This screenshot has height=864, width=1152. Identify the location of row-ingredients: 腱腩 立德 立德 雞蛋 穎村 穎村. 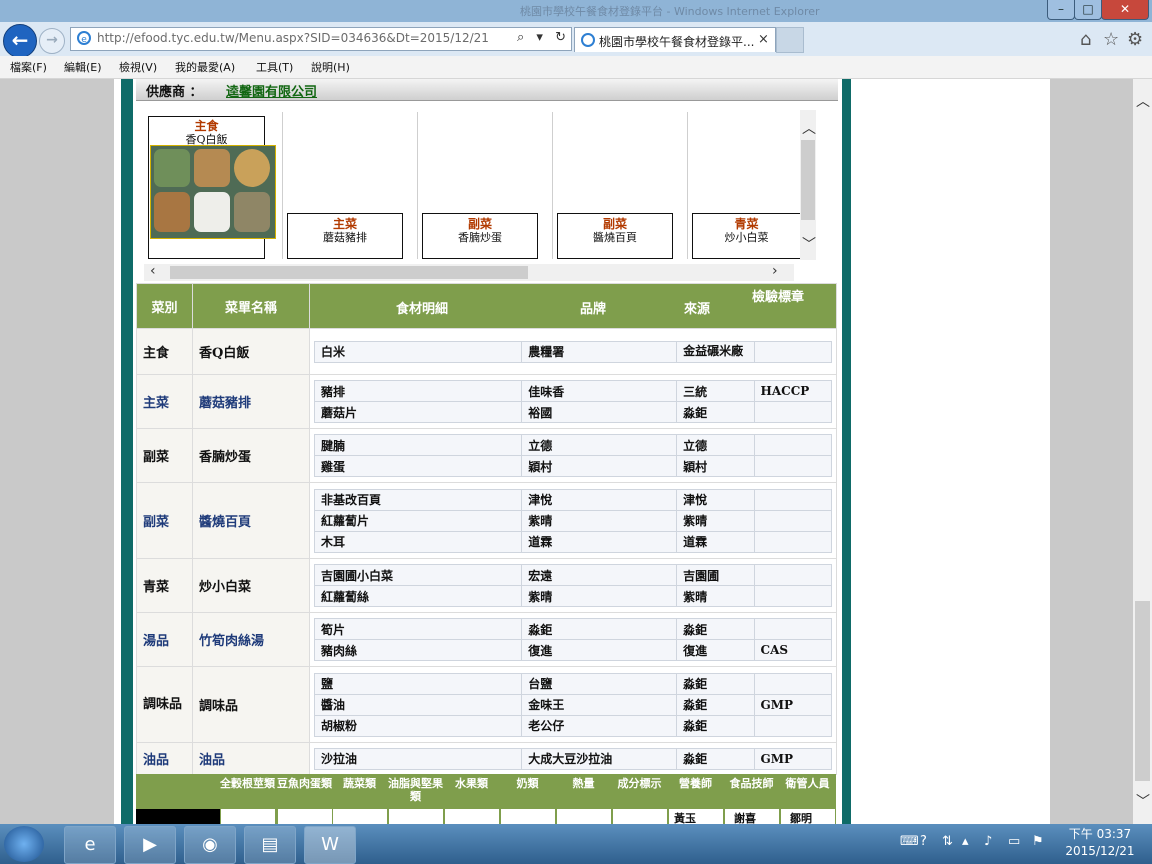
(573, 455).